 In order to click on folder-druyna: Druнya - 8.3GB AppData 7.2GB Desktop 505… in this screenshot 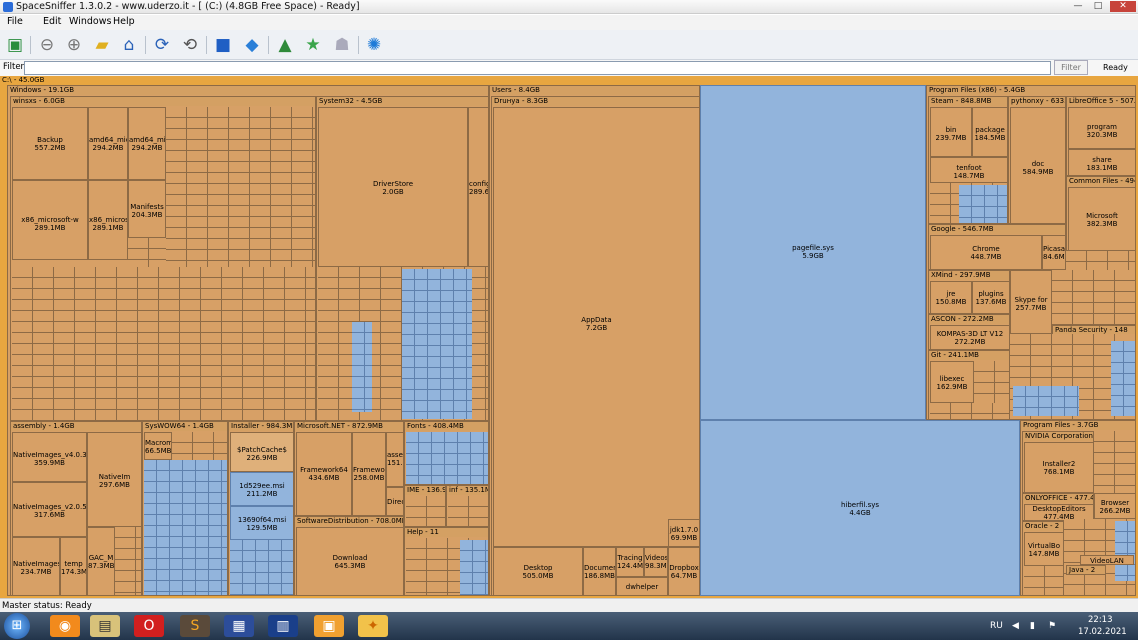, I will do `click(595, 345)`.